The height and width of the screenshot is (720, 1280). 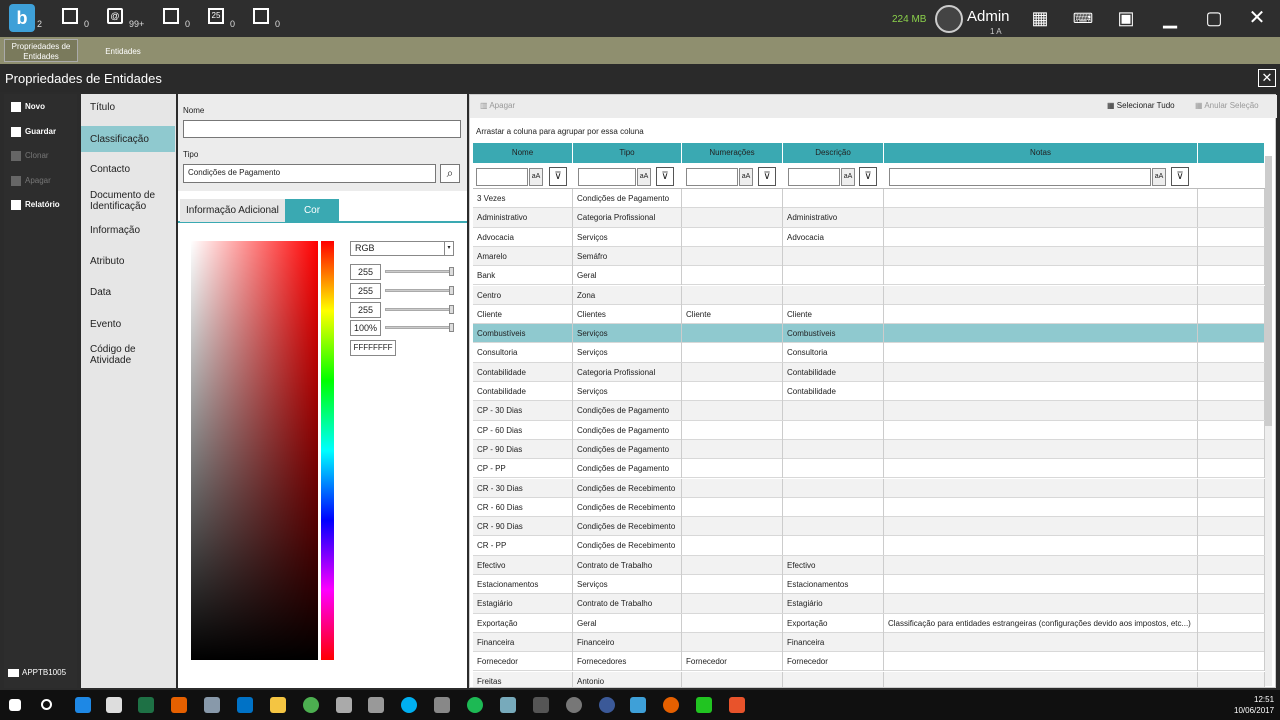 What do you see at coordinates (451, 271) in the screenshot?
I see `red-slider-thumb` at bounding box center [451, 271].